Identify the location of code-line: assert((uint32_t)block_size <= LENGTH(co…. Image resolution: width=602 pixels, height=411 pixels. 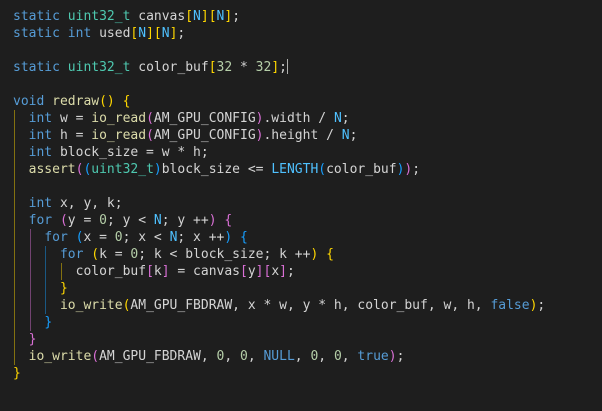
(216, 169).